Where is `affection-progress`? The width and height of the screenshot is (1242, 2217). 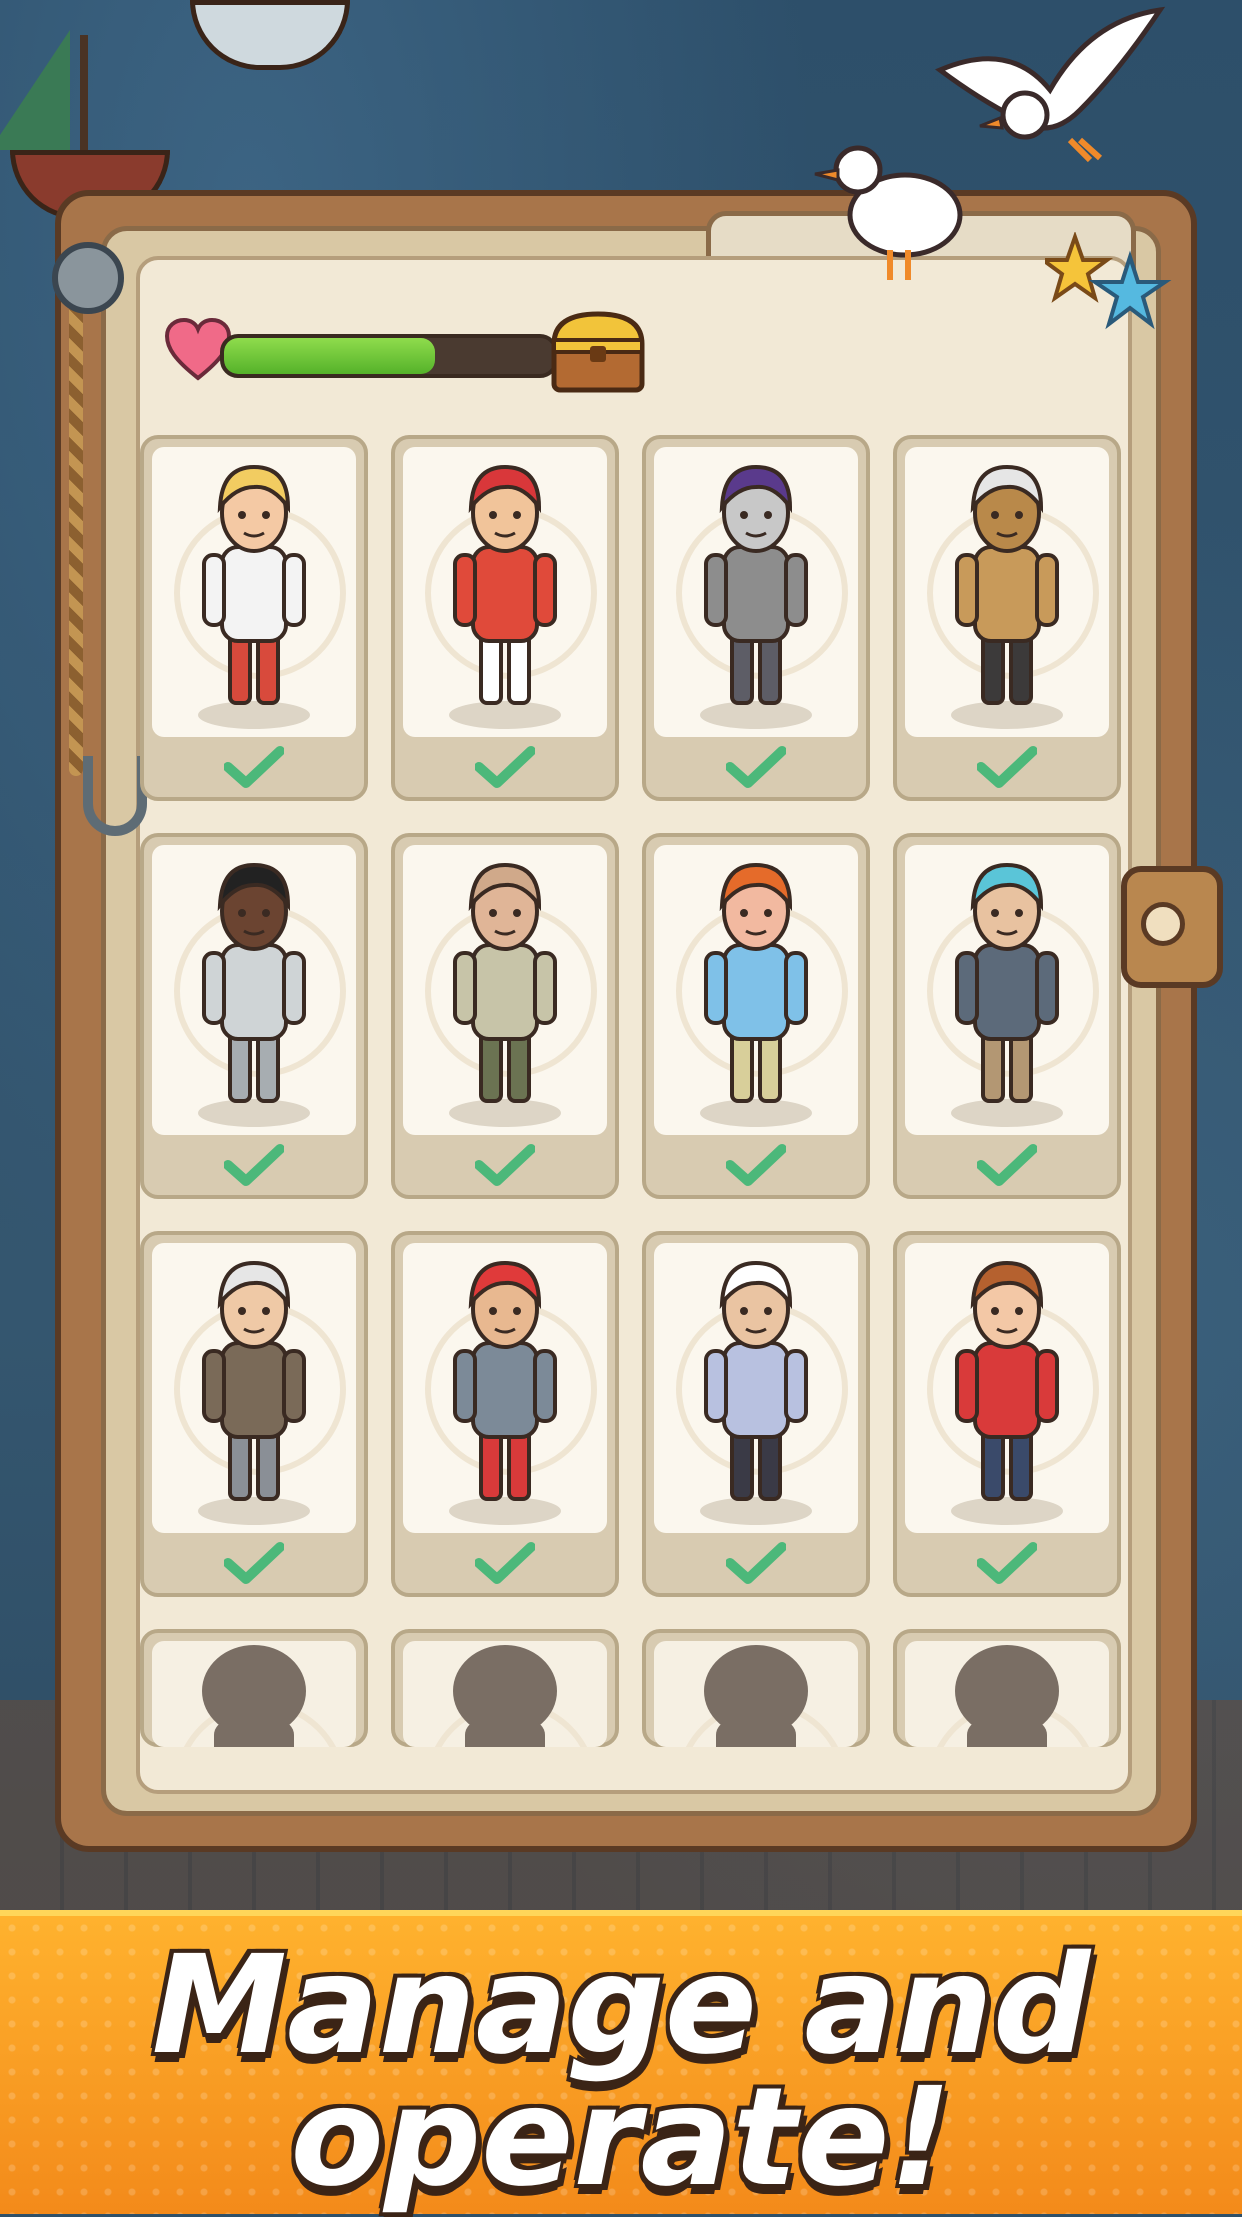
affection-progress is located at coordinates (405, 351).